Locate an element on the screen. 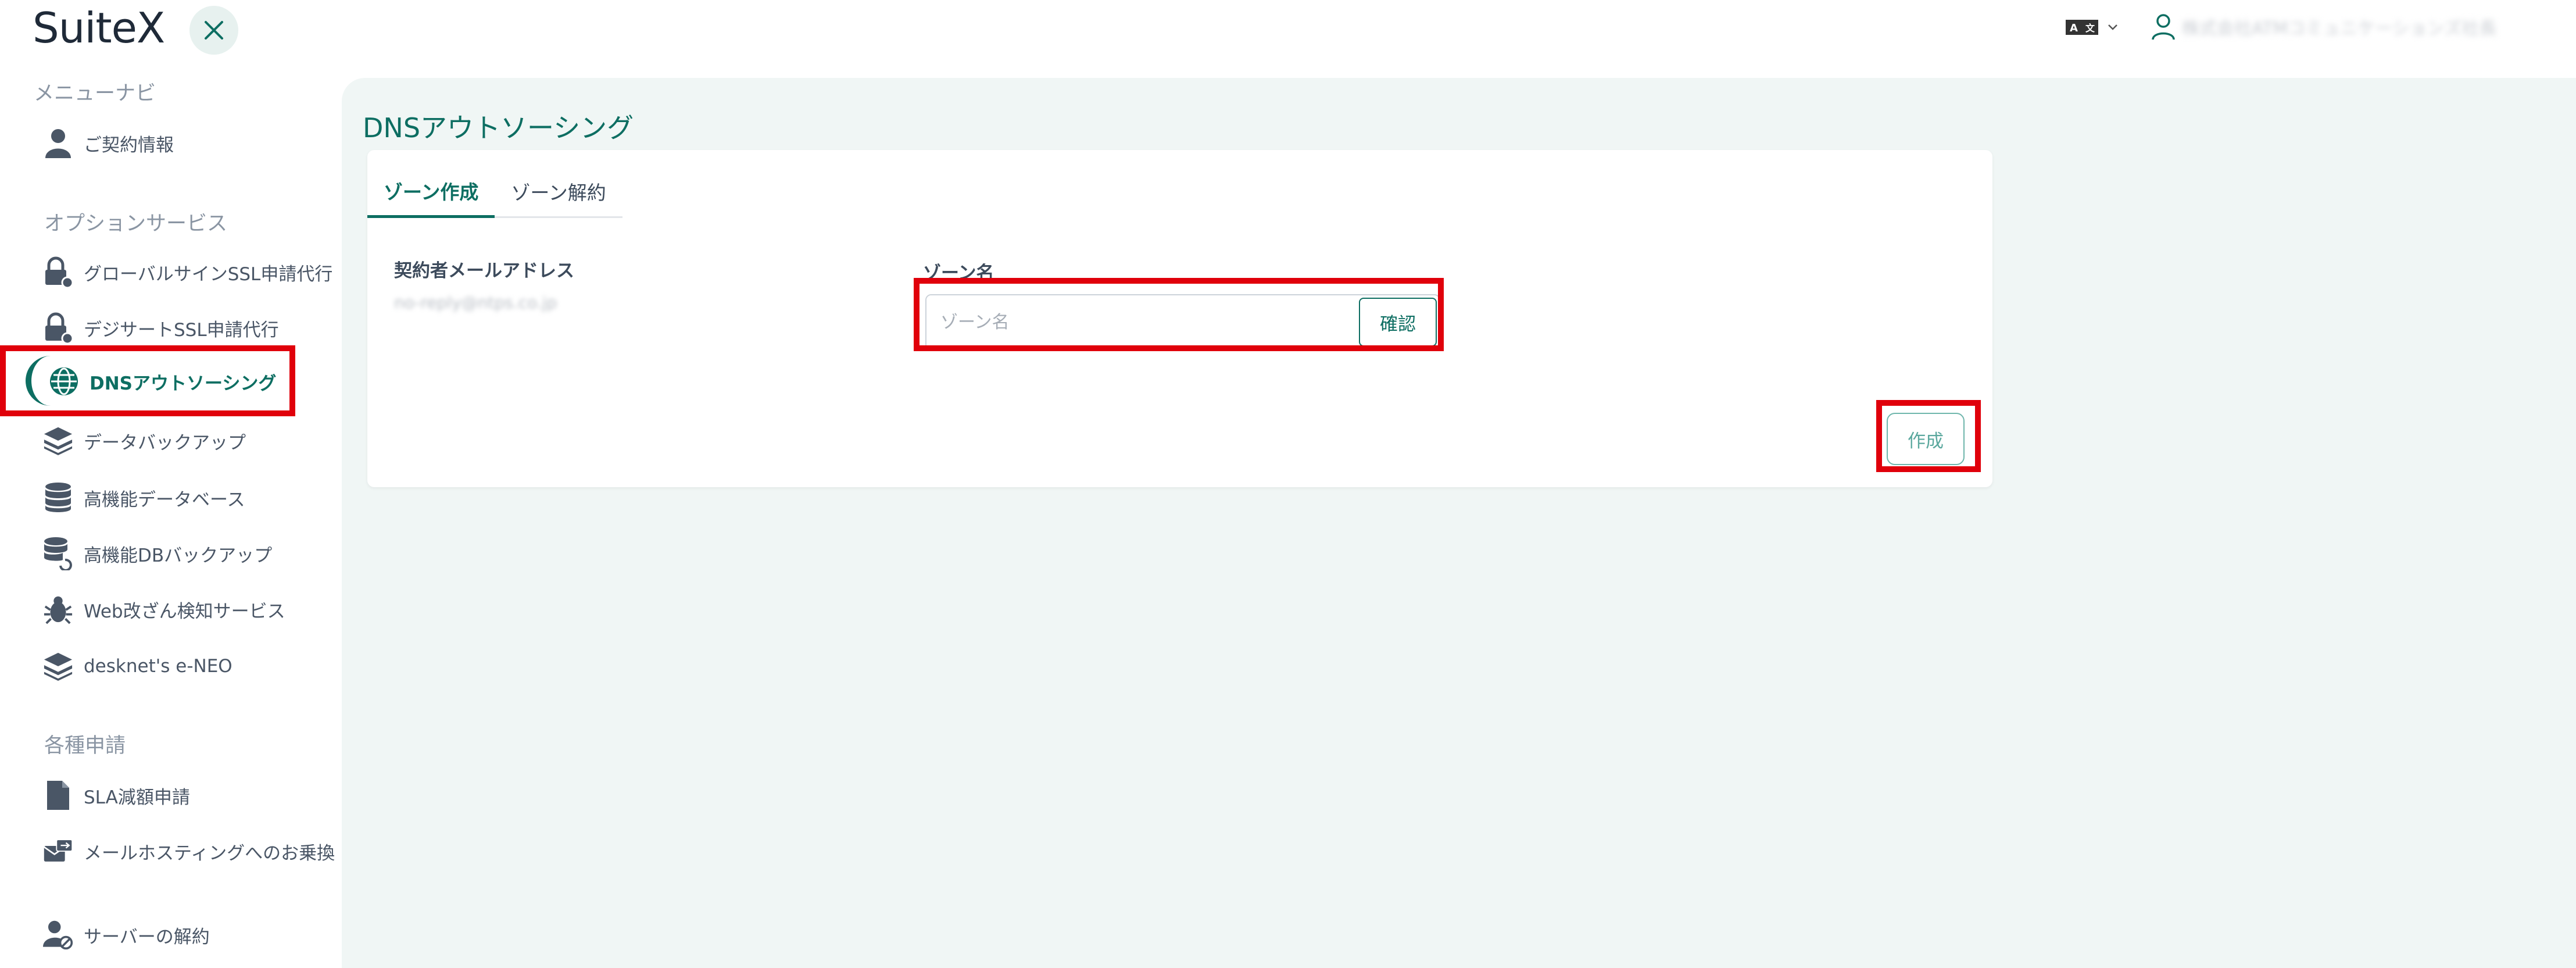 The width and height of the screenshot is (2576, 968). bug-icon is located at coordinates (58, 610).